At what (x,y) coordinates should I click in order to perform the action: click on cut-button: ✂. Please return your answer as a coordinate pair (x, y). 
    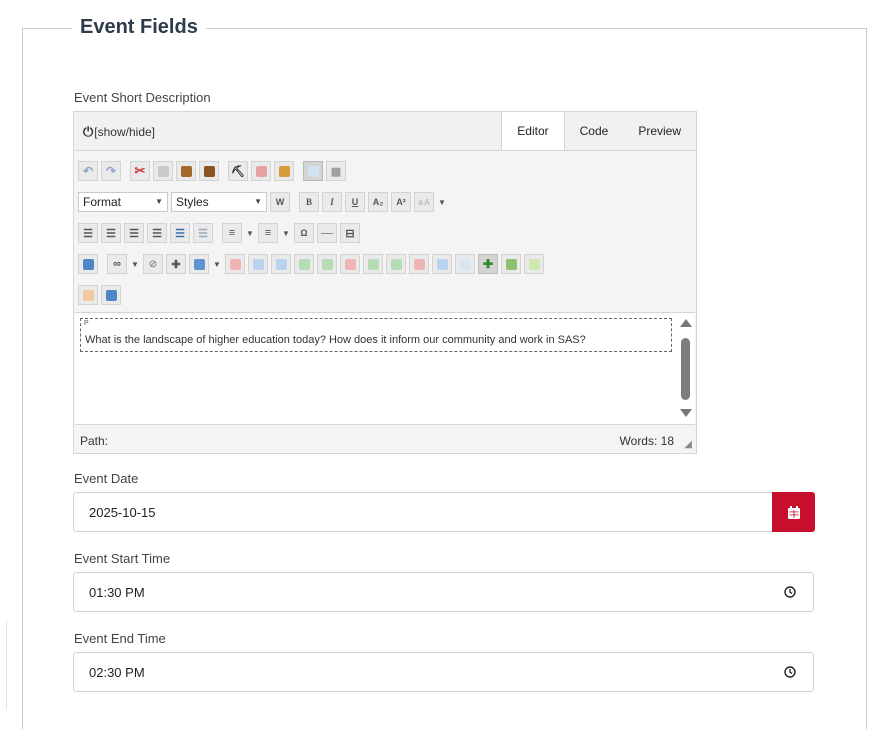
    Looking at the image, I should click on (140, 171).